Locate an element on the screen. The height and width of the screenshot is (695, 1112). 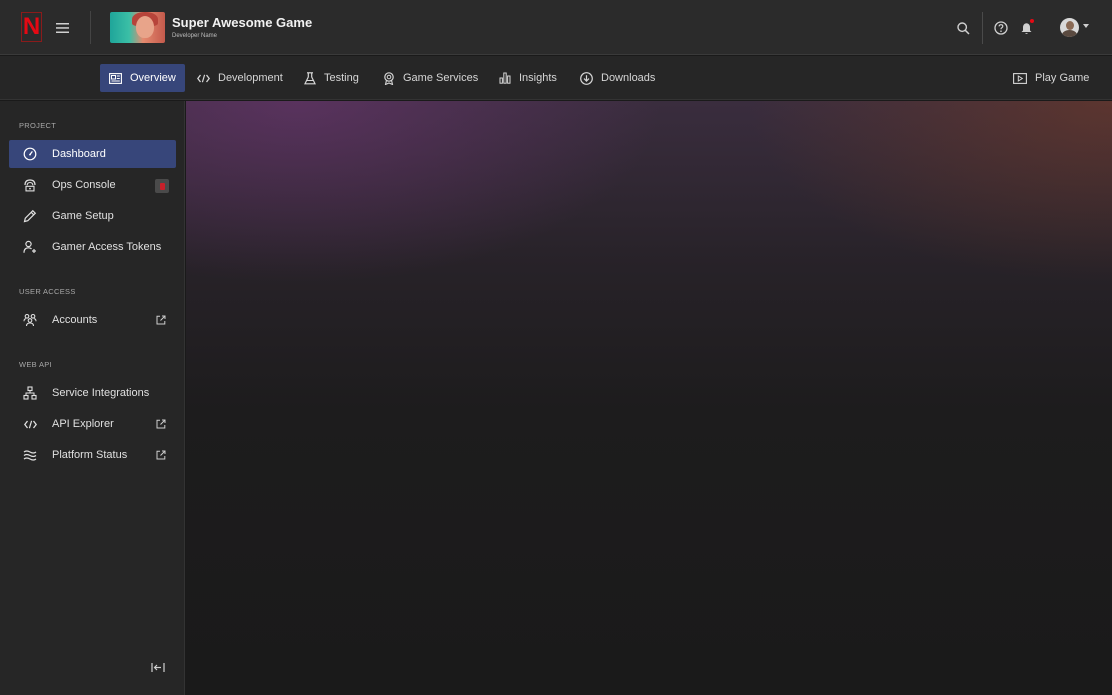
play-game-button: Play Game is located at coordinates (1051, 78).